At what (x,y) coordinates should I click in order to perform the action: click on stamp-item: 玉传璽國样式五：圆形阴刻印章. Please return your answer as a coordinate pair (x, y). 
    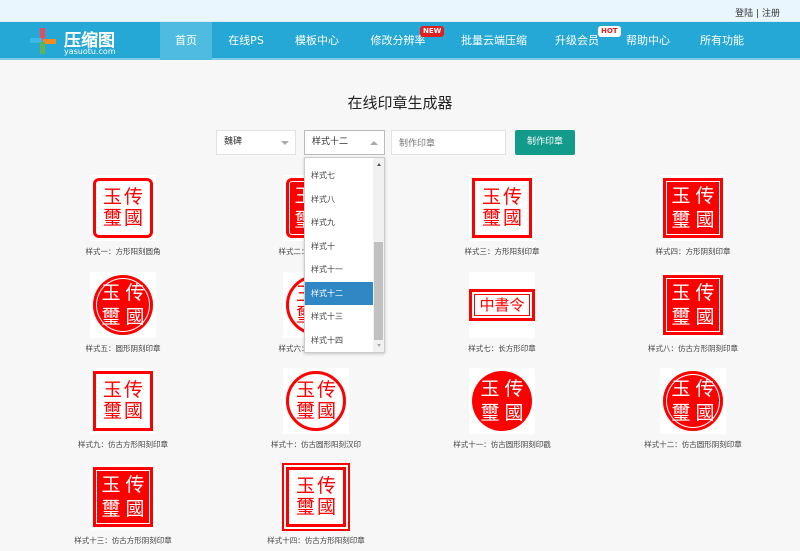
    Looking at the image, I should click on (123, 313).